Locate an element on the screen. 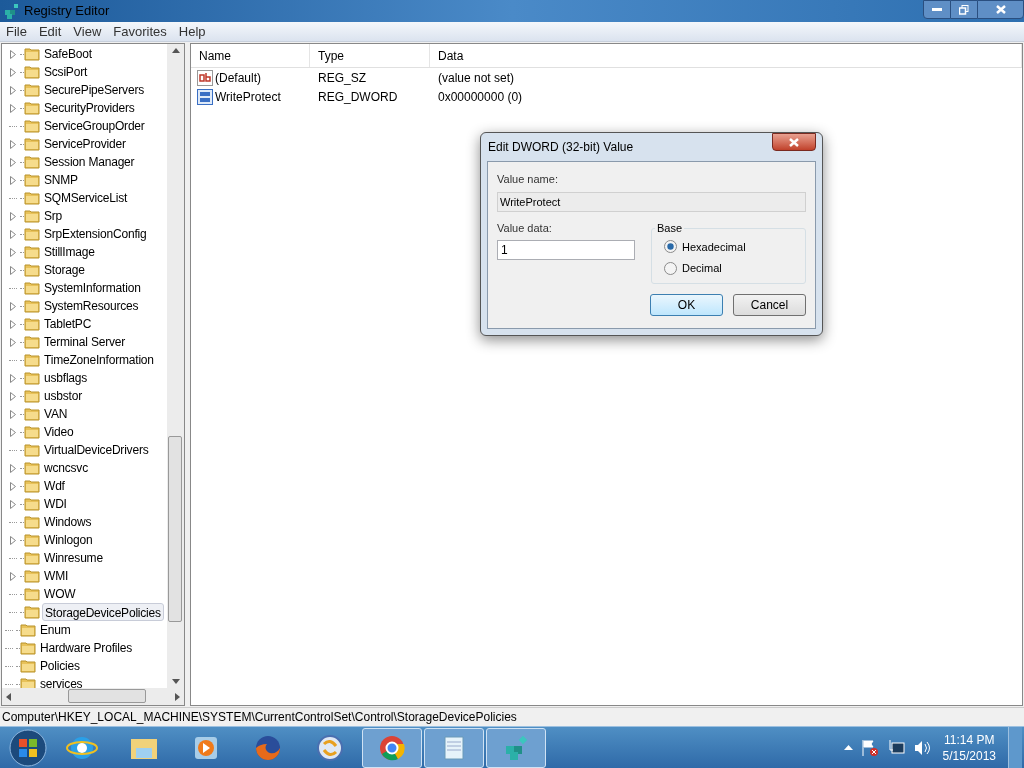  tree-item: Wdf is located at coordinates (54, 486).